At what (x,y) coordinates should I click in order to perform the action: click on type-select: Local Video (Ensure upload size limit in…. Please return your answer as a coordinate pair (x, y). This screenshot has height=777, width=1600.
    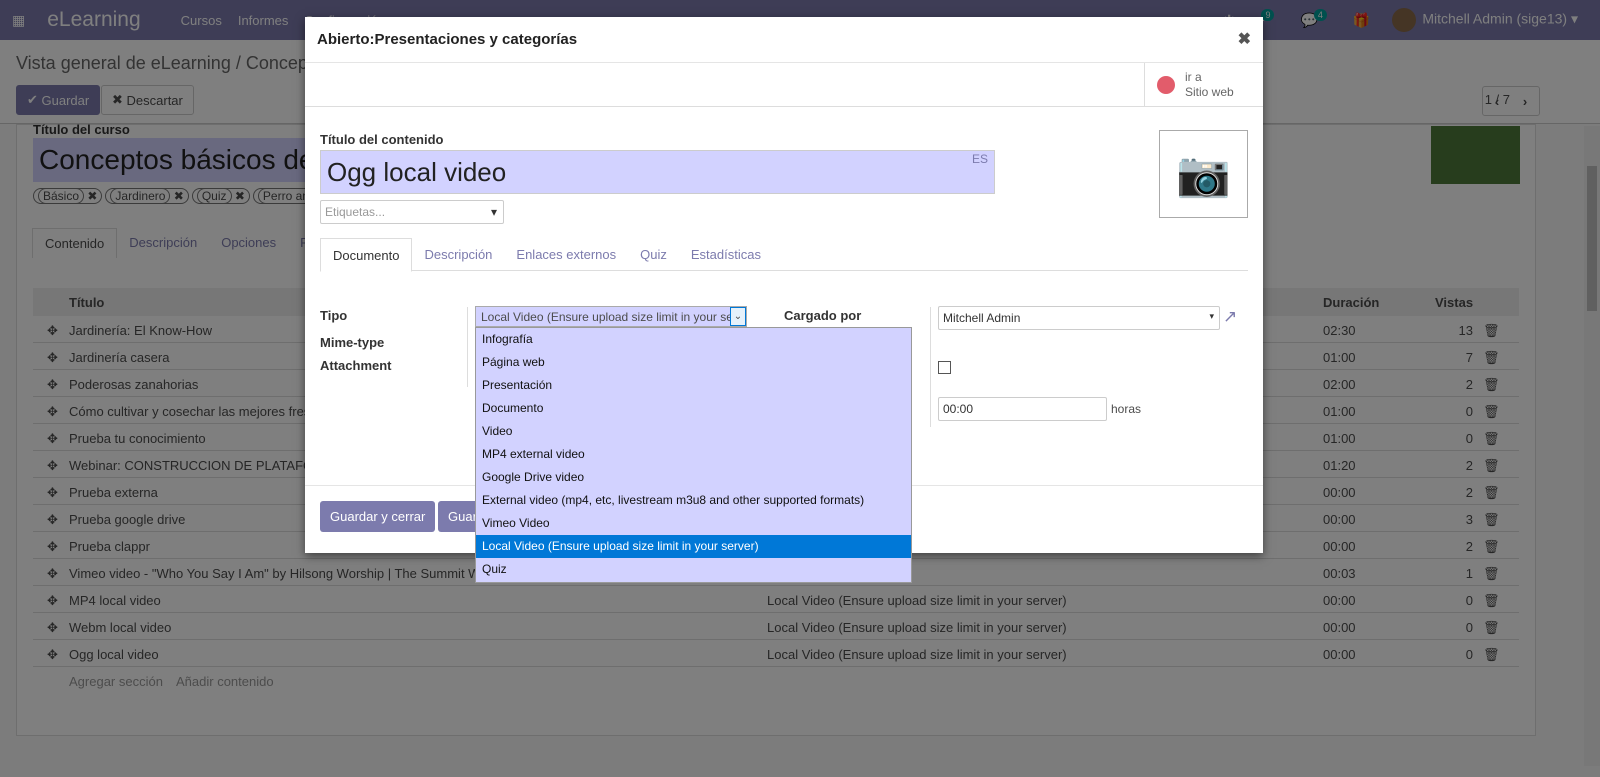
    Looking at the image, I should click on (611, 316).